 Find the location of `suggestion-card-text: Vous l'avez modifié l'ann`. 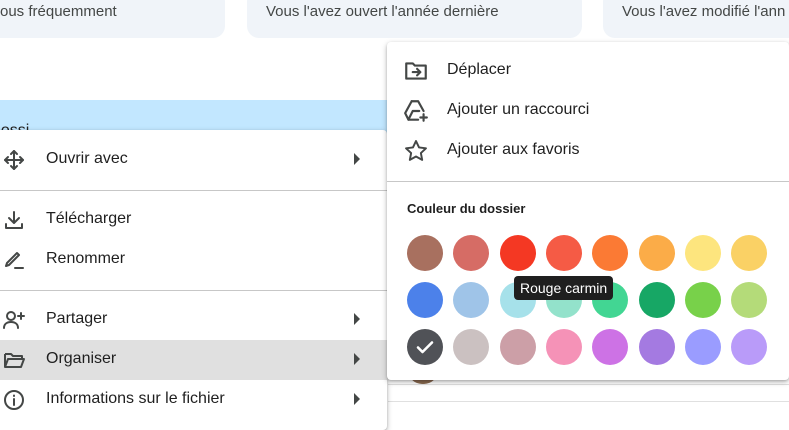

suggestion-card-text: Vous l'avez modifié l'ann is located at coordinates (704, 11).